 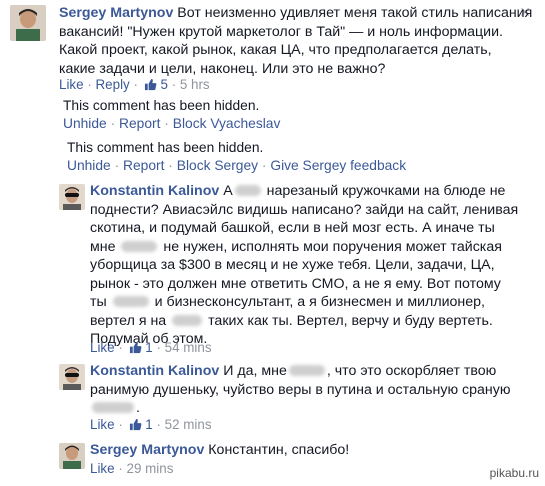 I want to click on timestamp: 54 mins, so click(x=188, y=347).